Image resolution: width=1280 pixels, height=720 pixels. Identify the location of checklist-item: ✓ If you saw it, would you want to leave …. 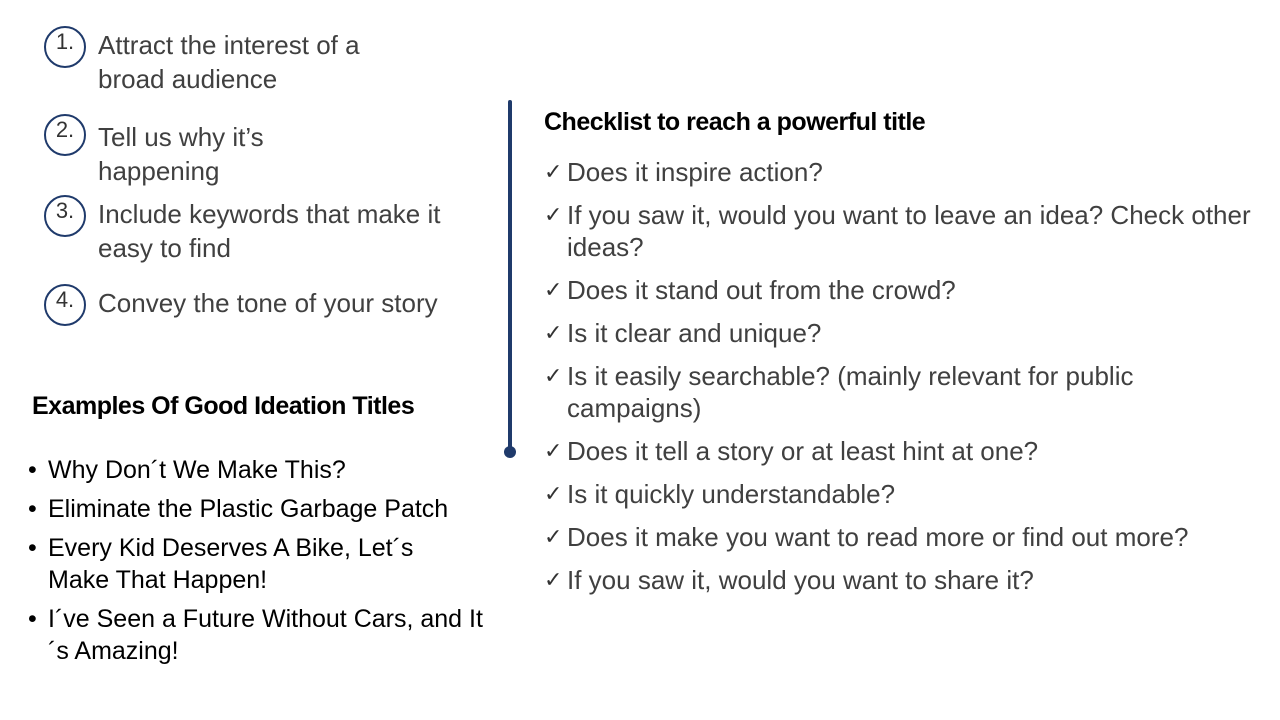
(912, 231).